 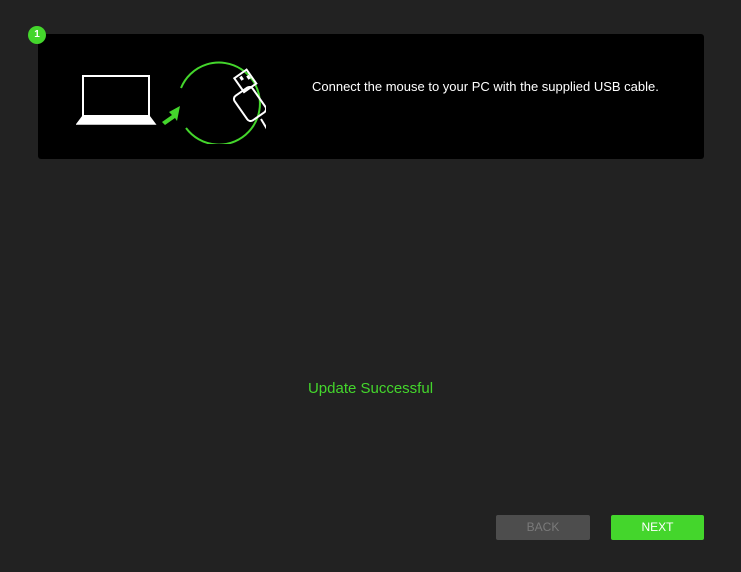 I want to click on update-status-message: Update Successful, so click(x=370, y=388).